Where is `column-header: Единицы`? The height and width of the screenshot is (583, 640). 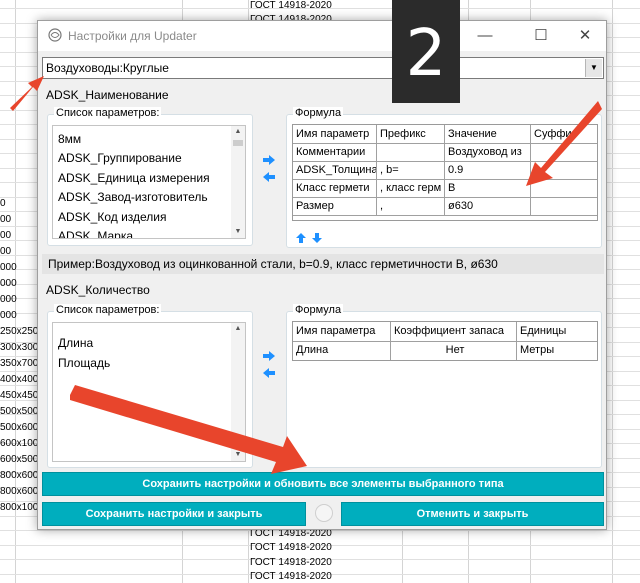 column-header: Единицы is located at coordinates (557, 332).